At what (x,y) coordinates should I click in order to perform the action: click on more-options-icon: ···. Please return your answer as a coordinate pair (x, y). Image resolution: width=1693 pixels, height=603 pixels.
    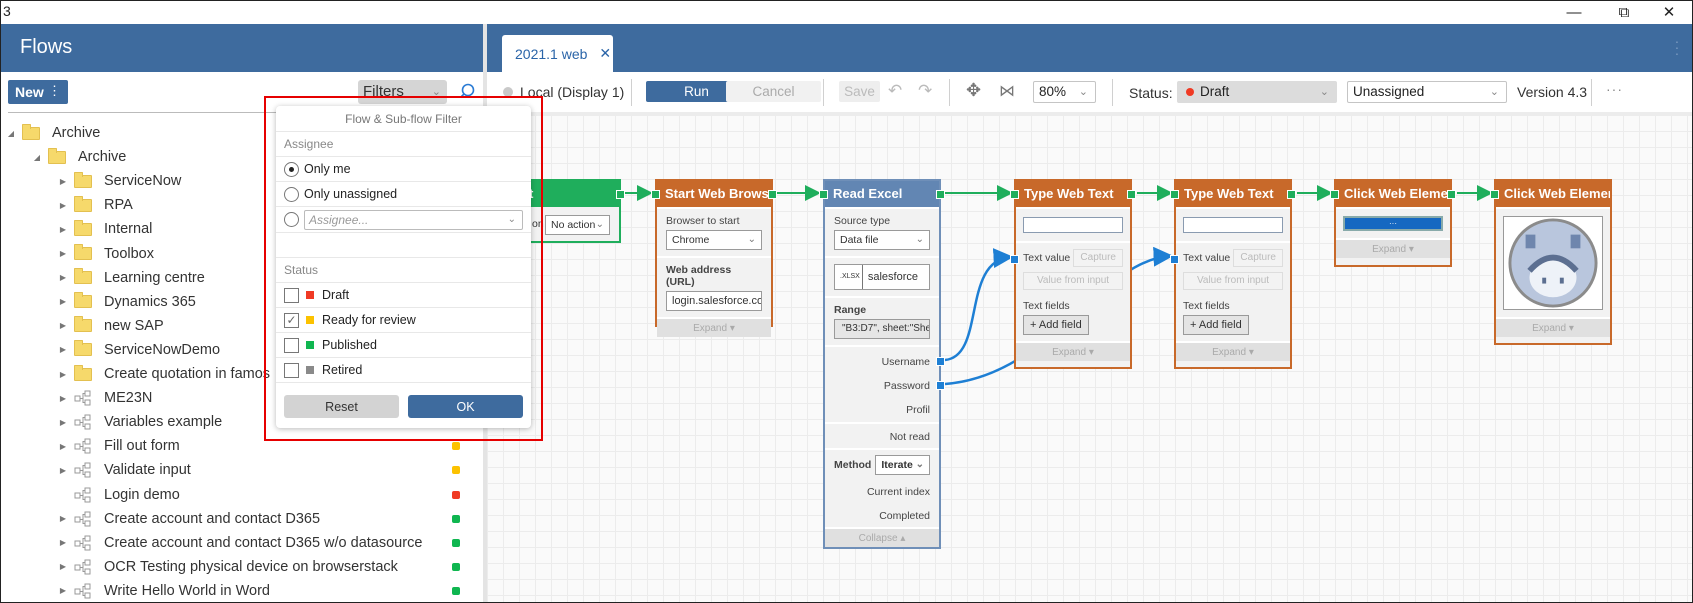
    Looking at the image, I should click on (1614, 89).